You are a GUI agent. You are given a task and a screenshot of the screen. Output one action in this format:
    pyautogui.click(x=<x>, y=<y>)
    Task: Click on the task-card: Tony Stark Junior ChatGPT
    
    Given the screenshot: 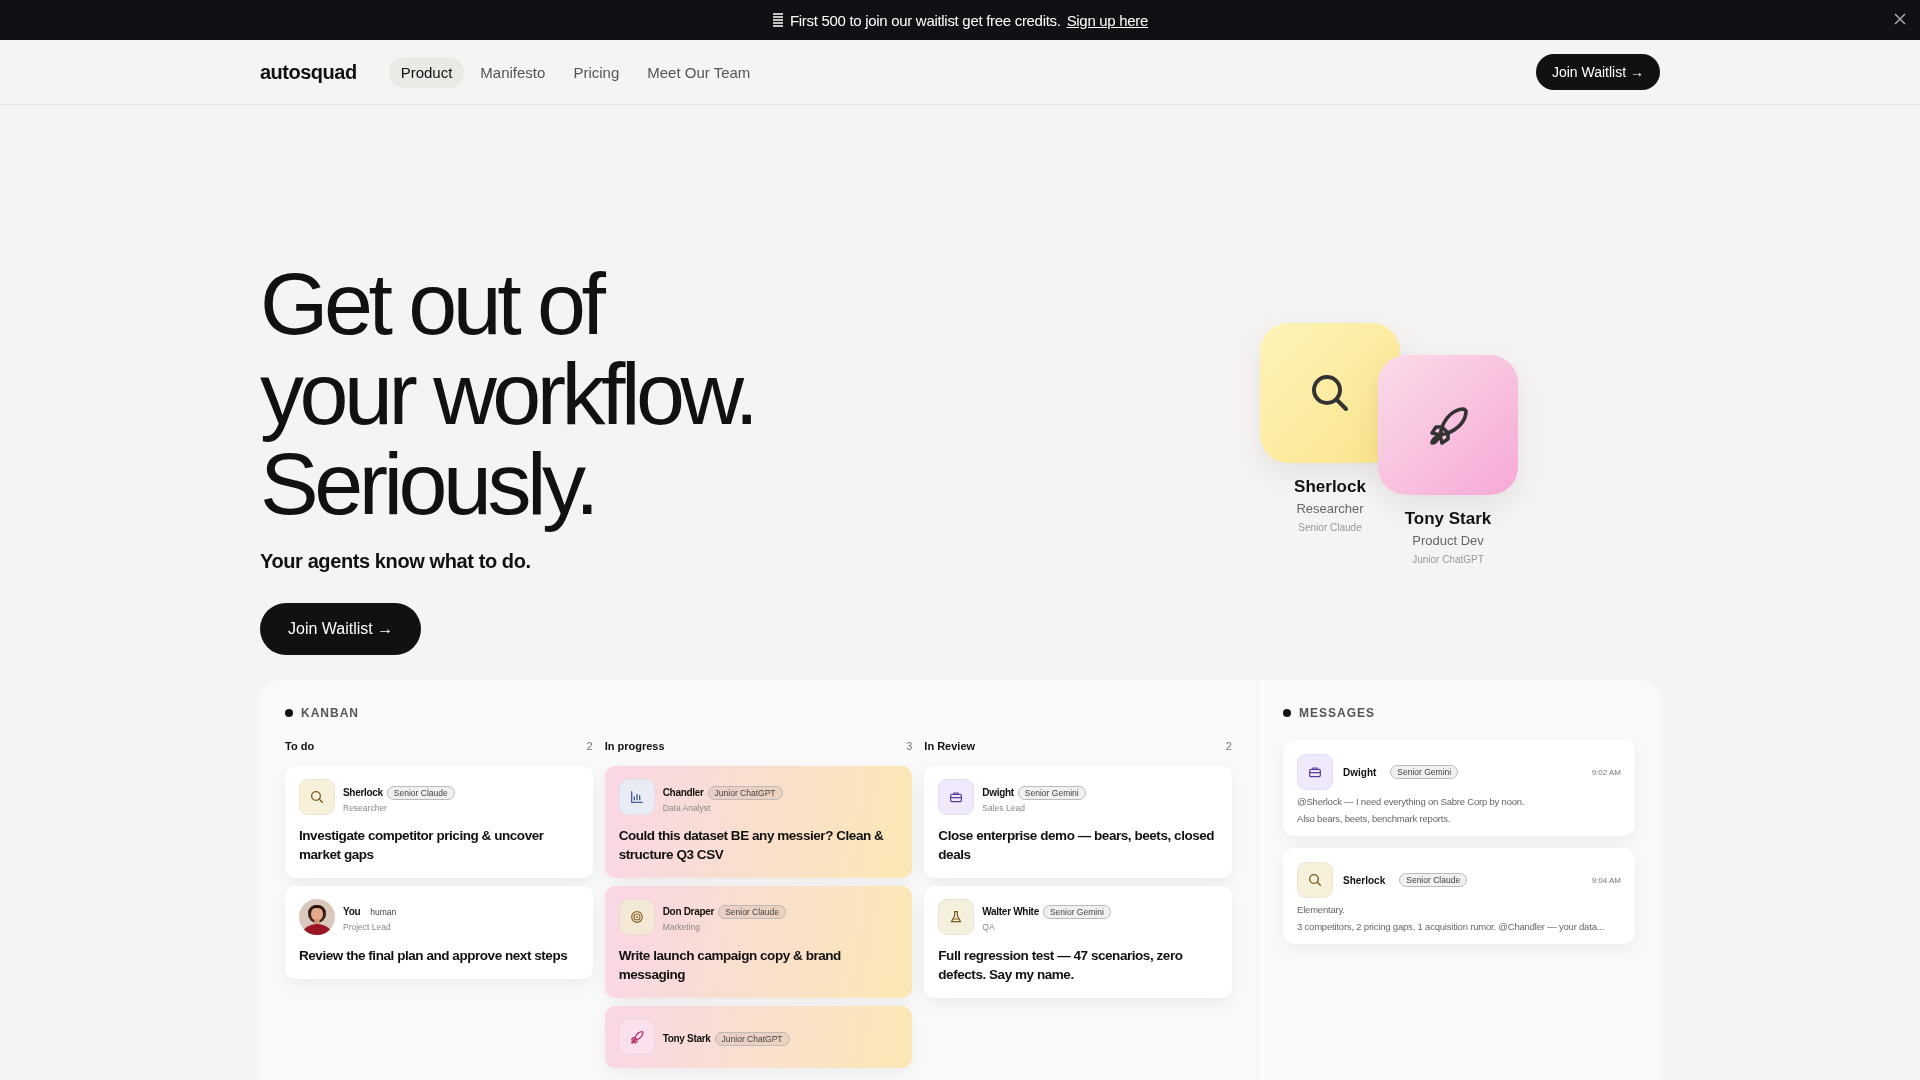 What is the action you would take?
    pyautogui.click(x=758, y=1036)
    